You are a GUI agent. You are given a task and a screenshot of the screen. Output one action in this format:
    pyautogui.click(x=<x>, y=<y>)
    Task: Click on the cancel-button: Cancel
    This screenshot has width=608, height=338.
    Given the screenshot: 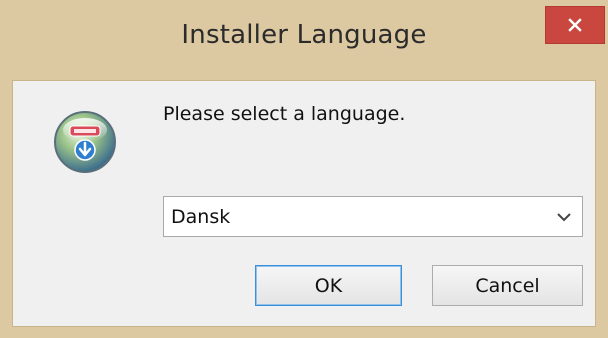 What is the action you would take?
    pyautogui.click(x=507, y=285)
    